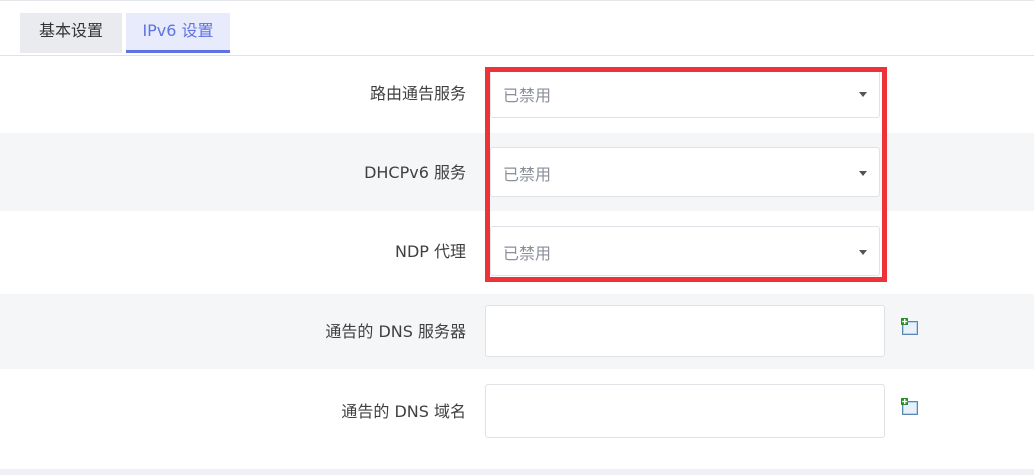 The image size is (1034, 475). What do you see at coordinates (417, 93) in the screenshot?
I see `ra-service-label: 路由通告服务` at bounding box center [417, 93].